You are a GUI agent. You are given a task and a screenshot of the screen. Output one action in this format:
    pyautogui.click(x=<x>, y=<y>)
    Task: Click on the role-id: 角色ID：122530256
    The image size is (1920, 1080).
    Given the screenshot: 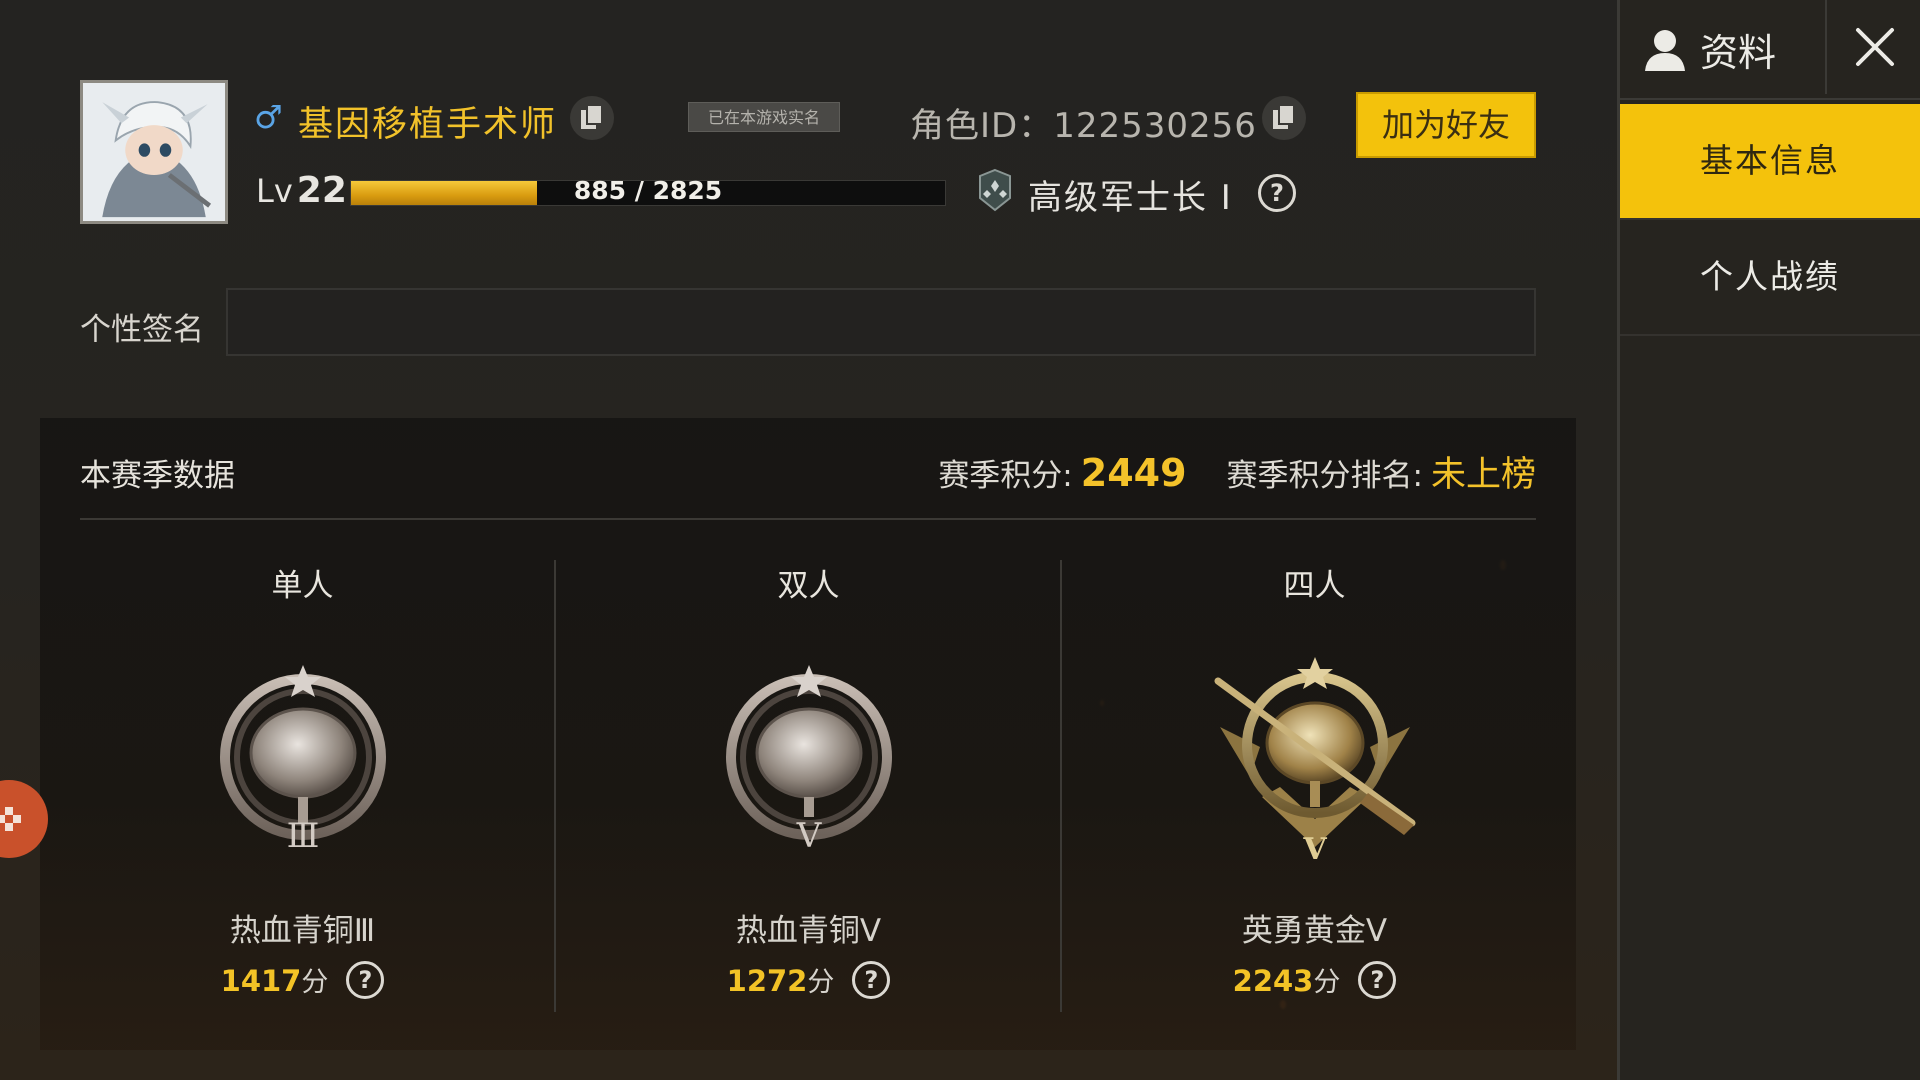 What is the action you would take?
    pyautogui.click(x=1083, y=126)
    